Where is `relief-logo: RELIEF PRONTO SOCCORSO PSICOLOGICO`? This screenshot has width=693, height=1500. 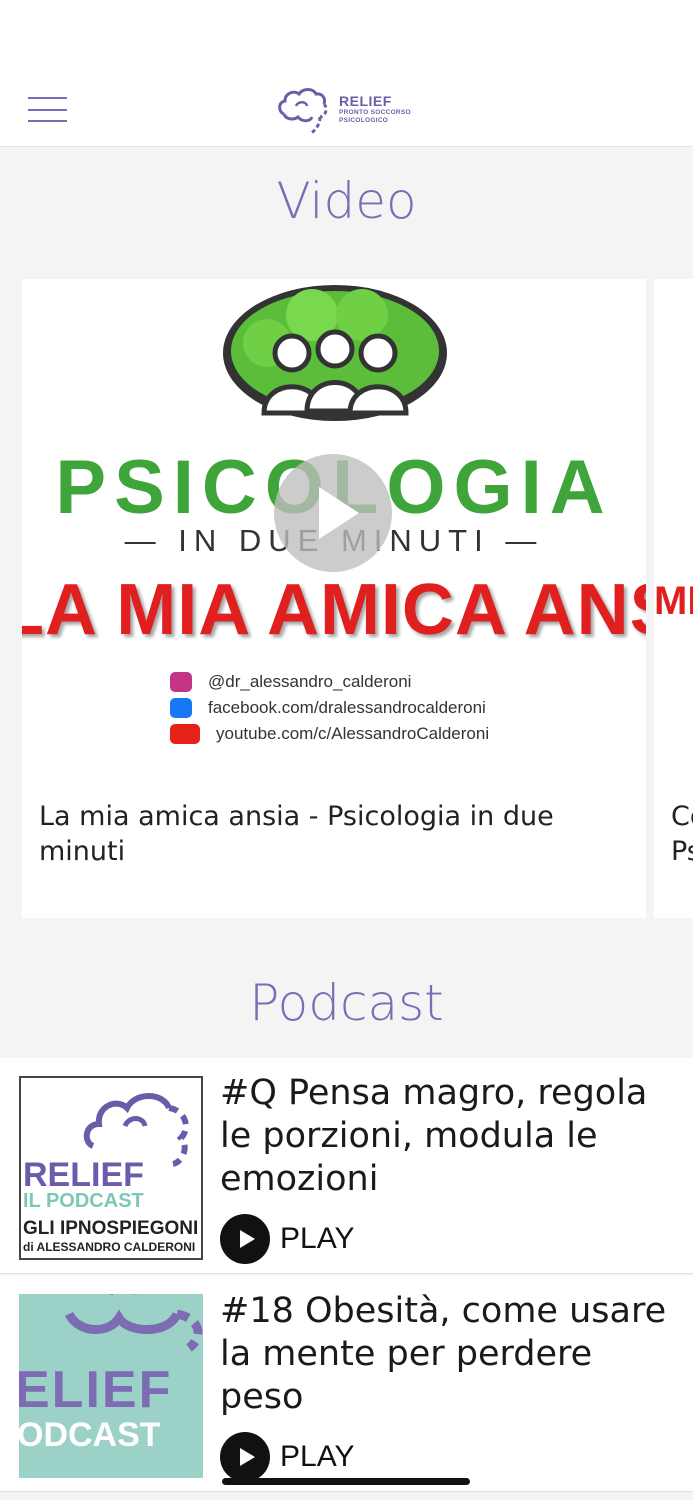
relief-logo: RELIEF PRONTO SOCCORSO PSICOLOGICO is located at coordinates (351, 111).